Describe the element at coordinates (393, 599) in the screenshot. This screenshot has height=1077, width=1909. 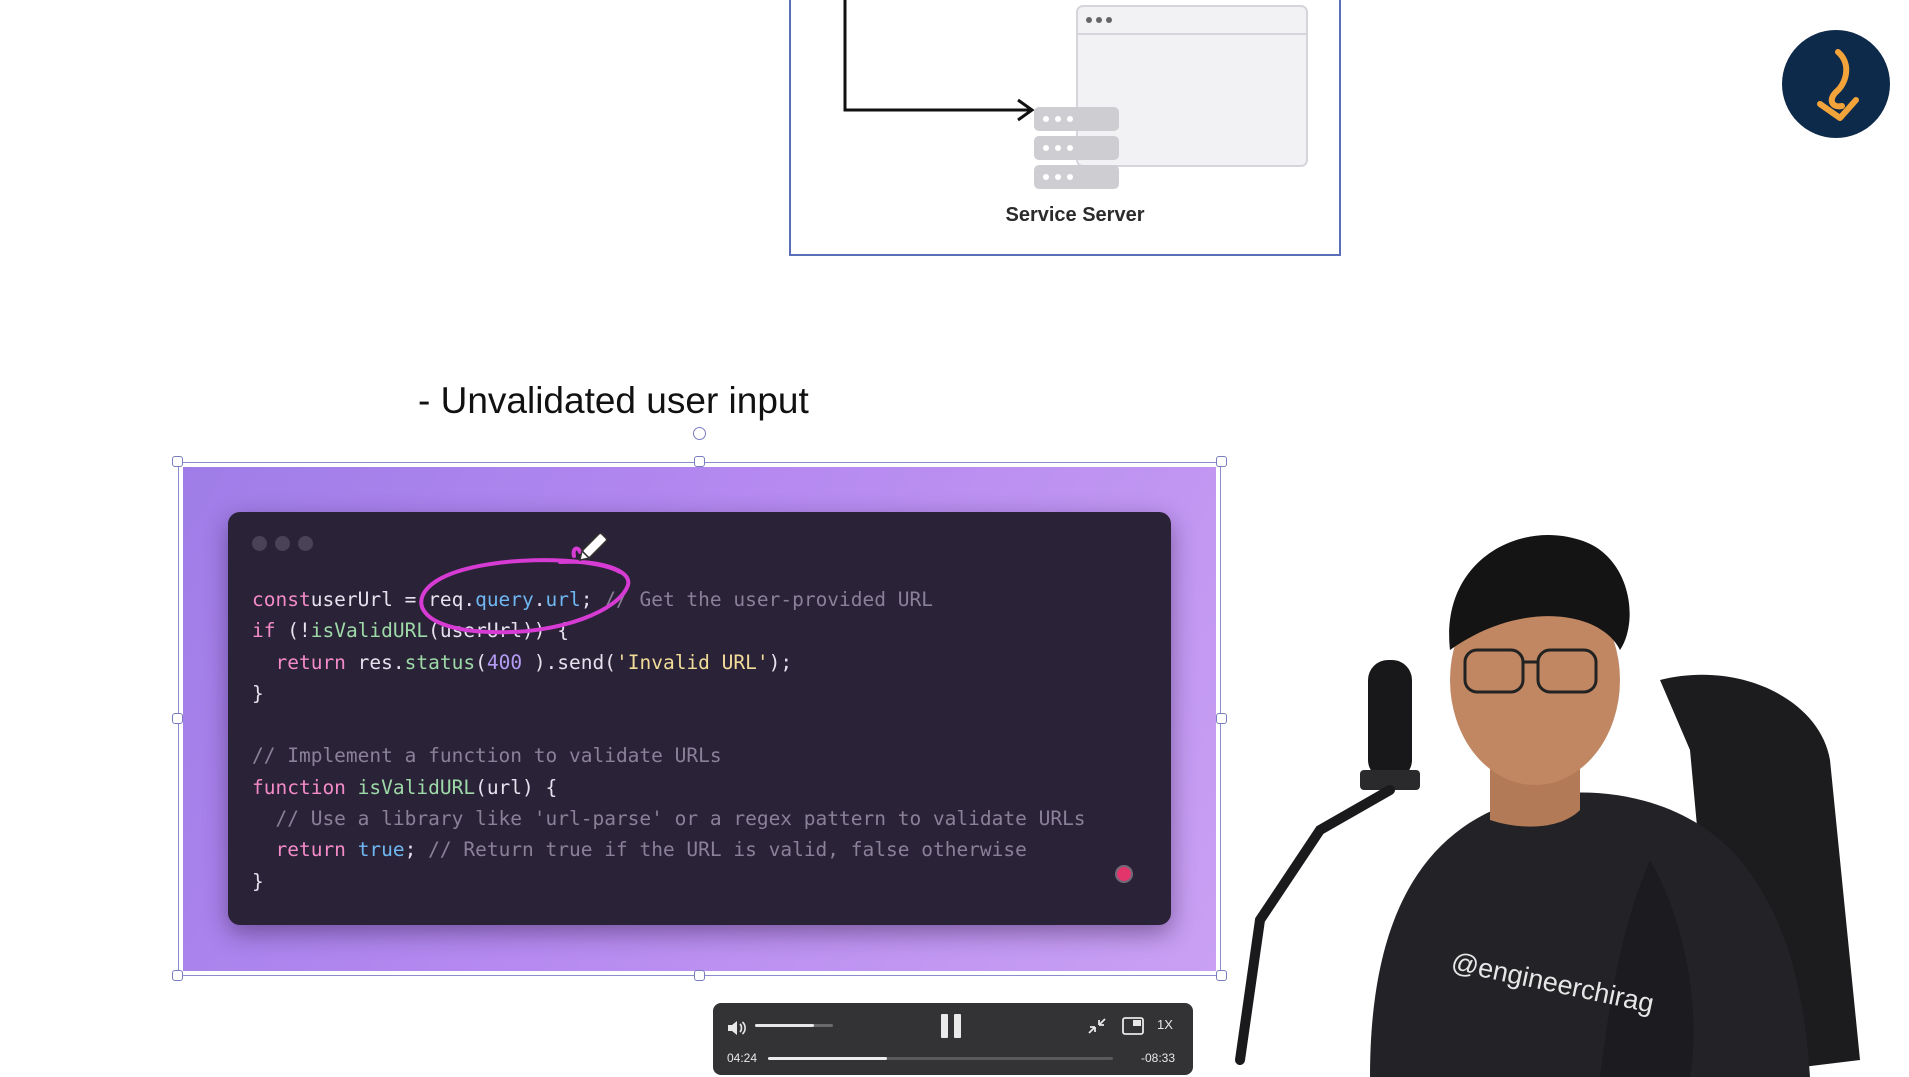
I see `code-token: userUrl = req.` at that location.